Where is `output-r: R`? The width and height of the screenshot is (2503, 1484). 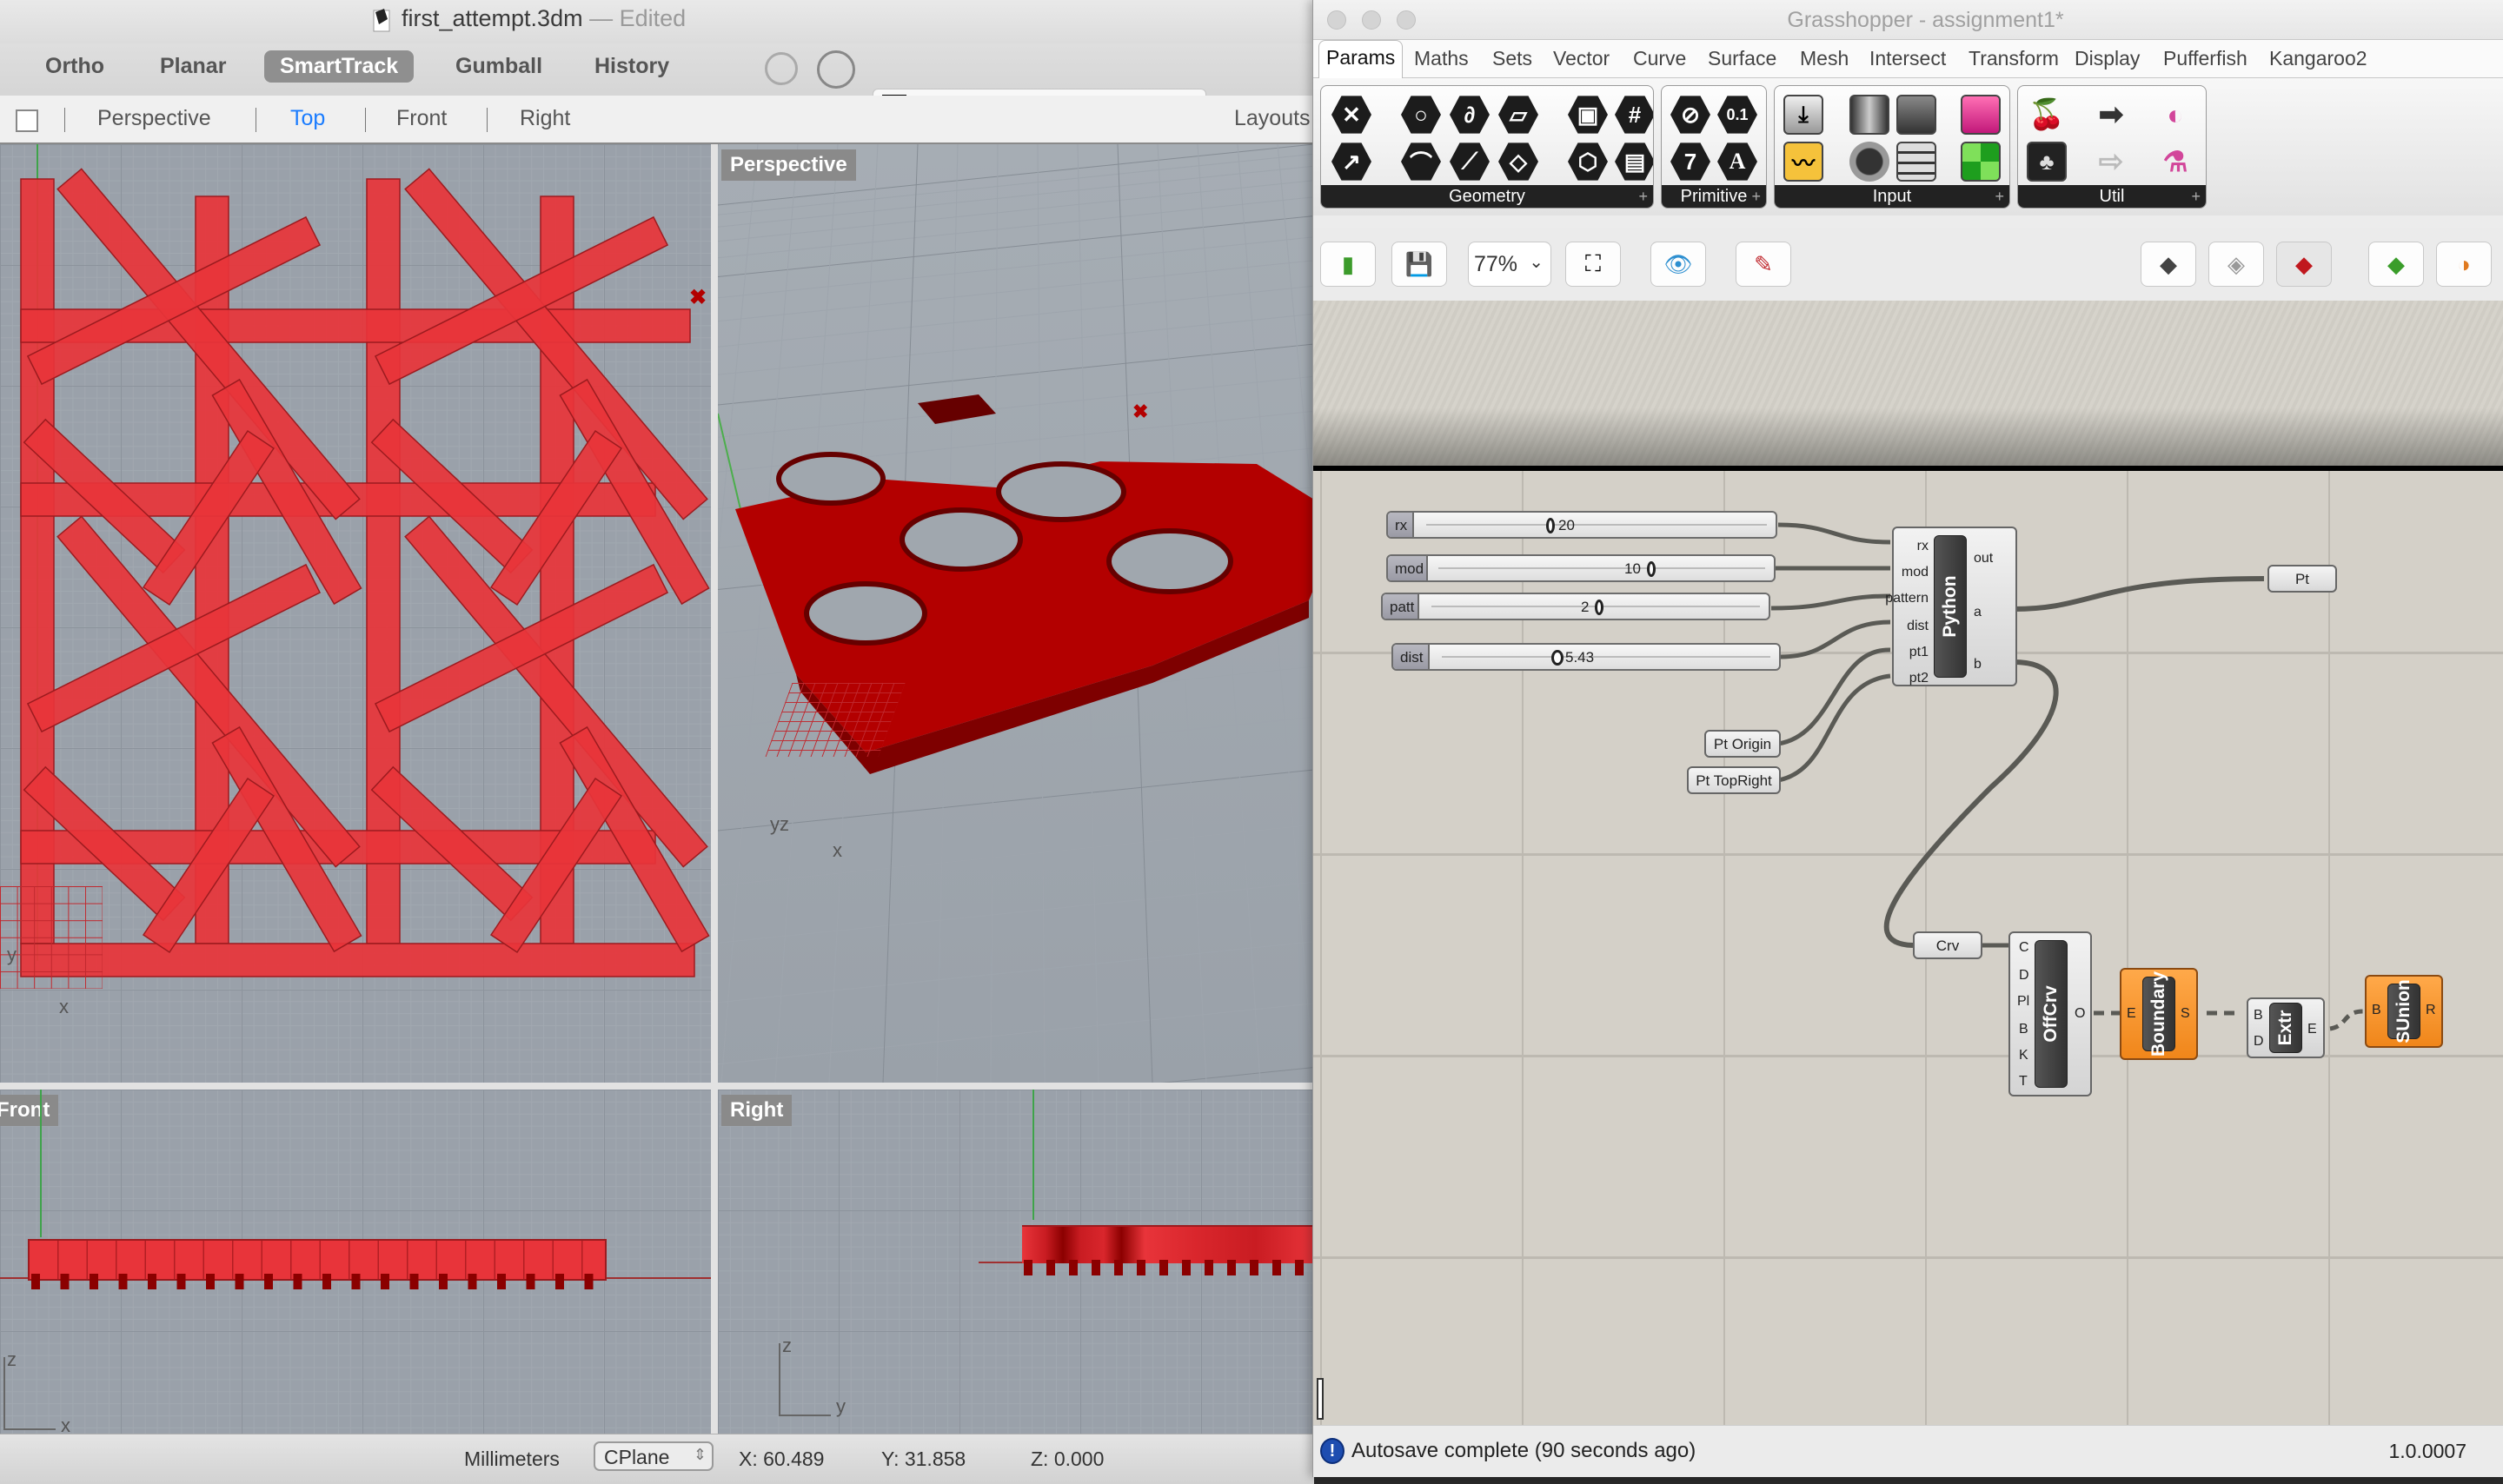
output-r: R is located at coordinates (2431, 1010).